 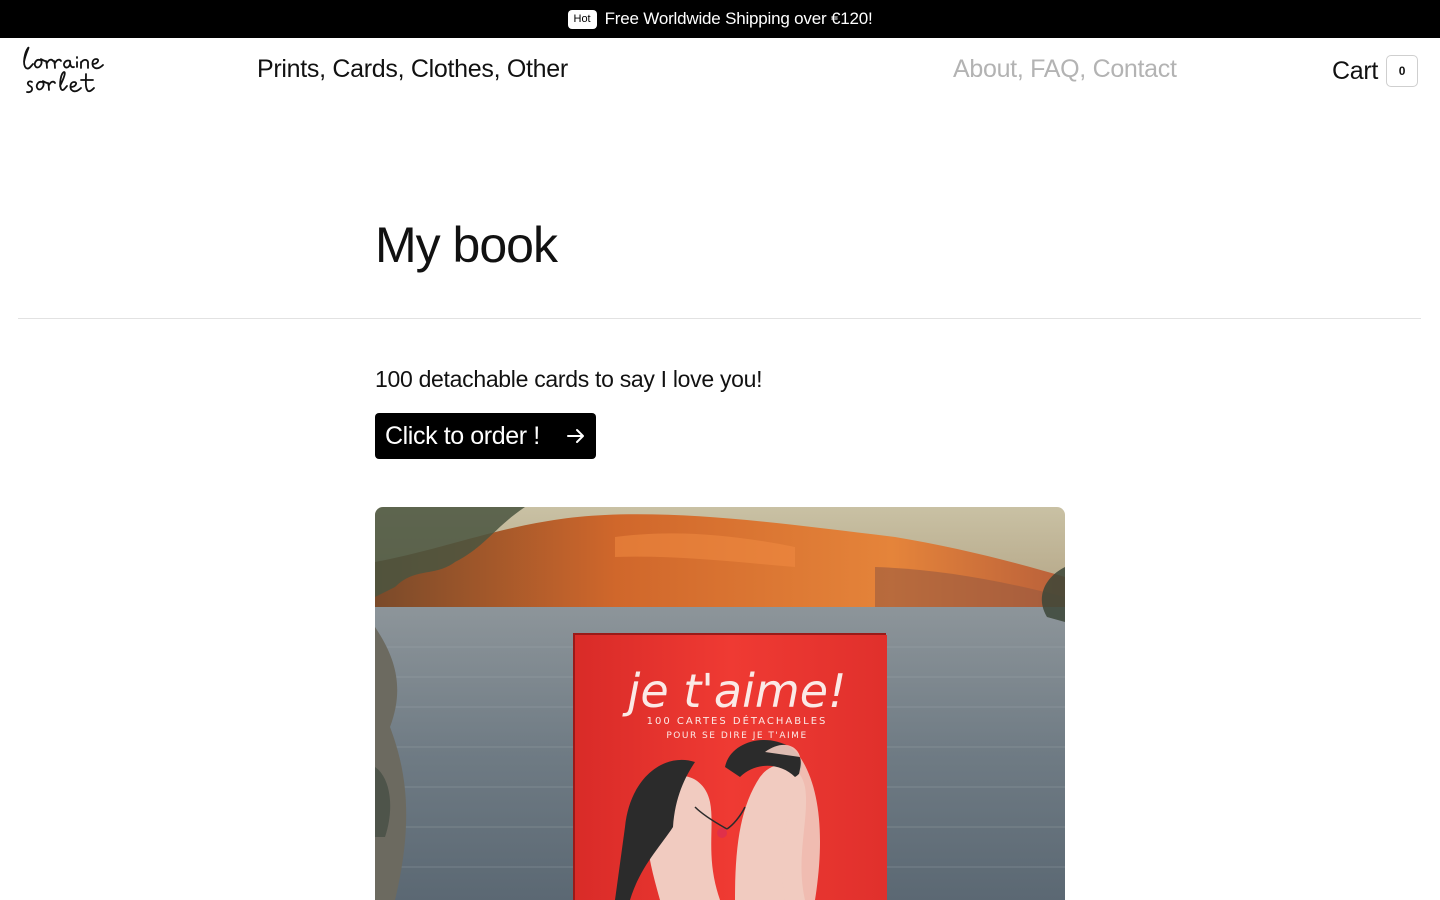 I want to click on cart-button: Cart 0, so click(x=1375, y=71).